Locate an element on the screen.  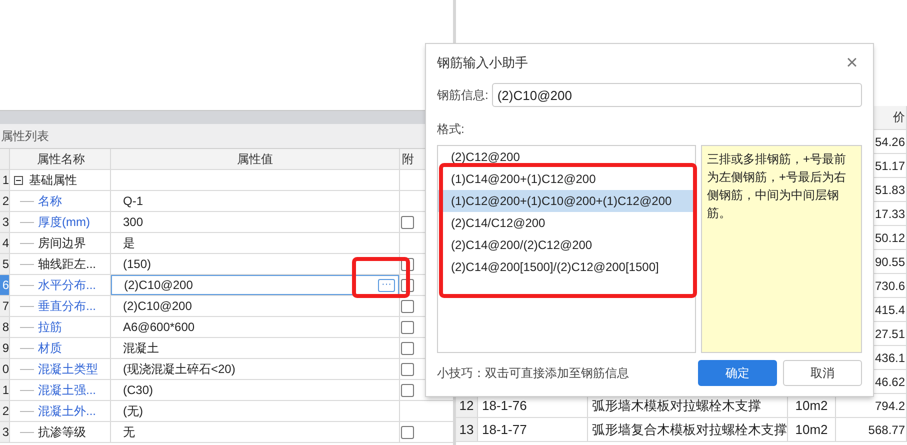
close-button: × is located at coordinates (852, 63).